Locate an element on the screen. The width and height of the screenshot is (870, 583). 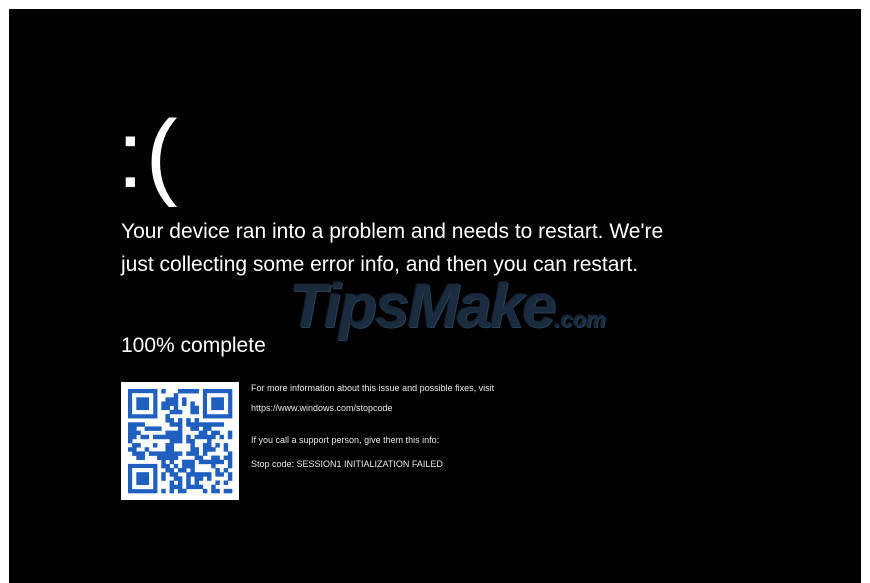
watermark-logo: TipsMake.com is located at coordinates (447, 306).